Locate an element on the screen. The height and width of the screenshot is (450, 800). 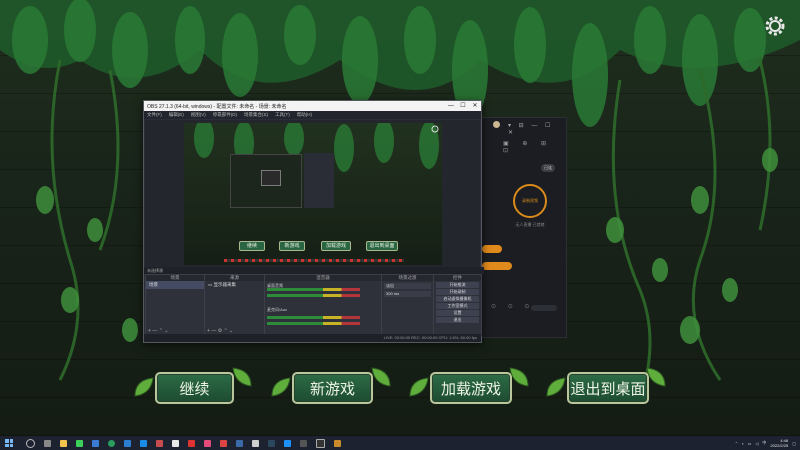
scenes-dock: 场景 场景 + — ⌃ ⌄ is located at coordinates (175, 305).